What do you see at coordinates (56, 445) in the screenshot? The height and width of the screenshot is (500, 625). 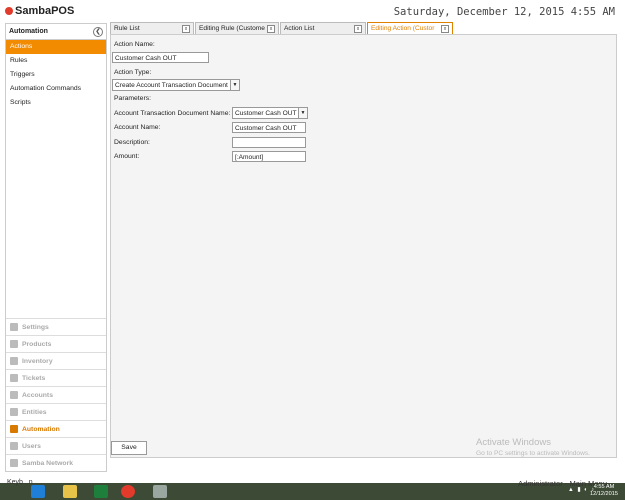 I see `module-users: Users` at bounding box center [56, 445].